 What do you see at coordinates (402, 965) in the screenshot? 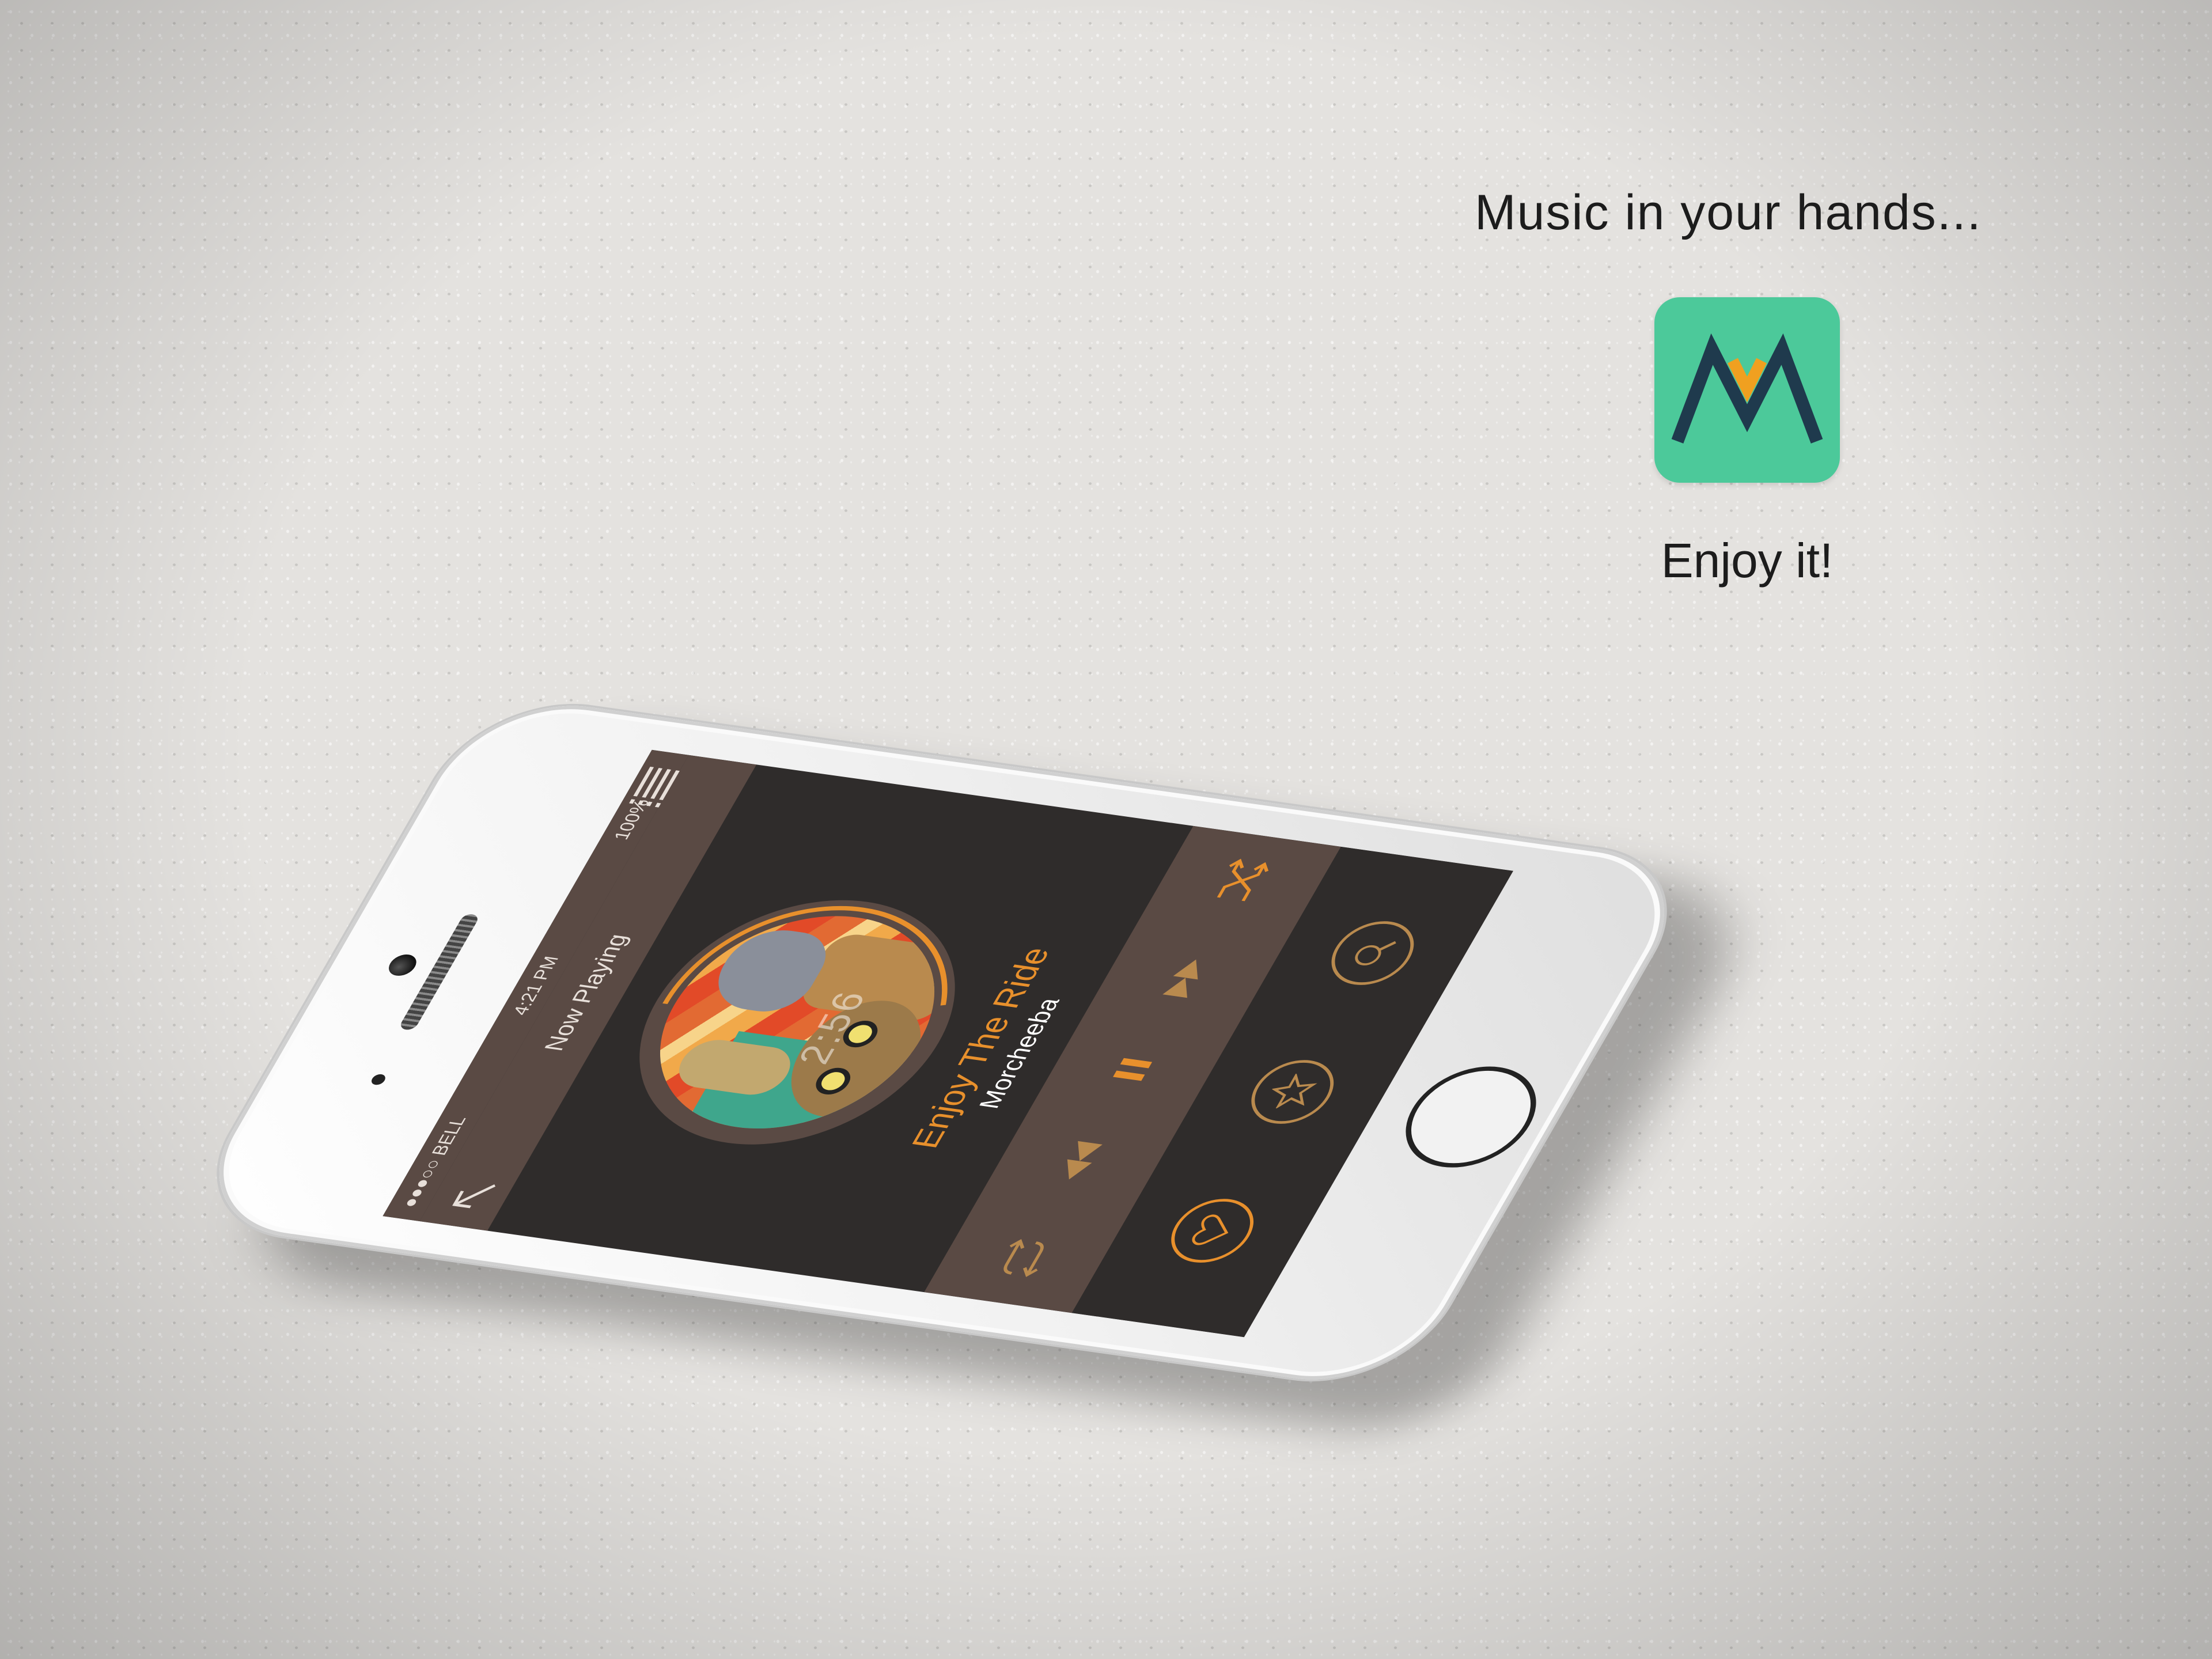
I see `front-camera` at bounding box center [402, 965].